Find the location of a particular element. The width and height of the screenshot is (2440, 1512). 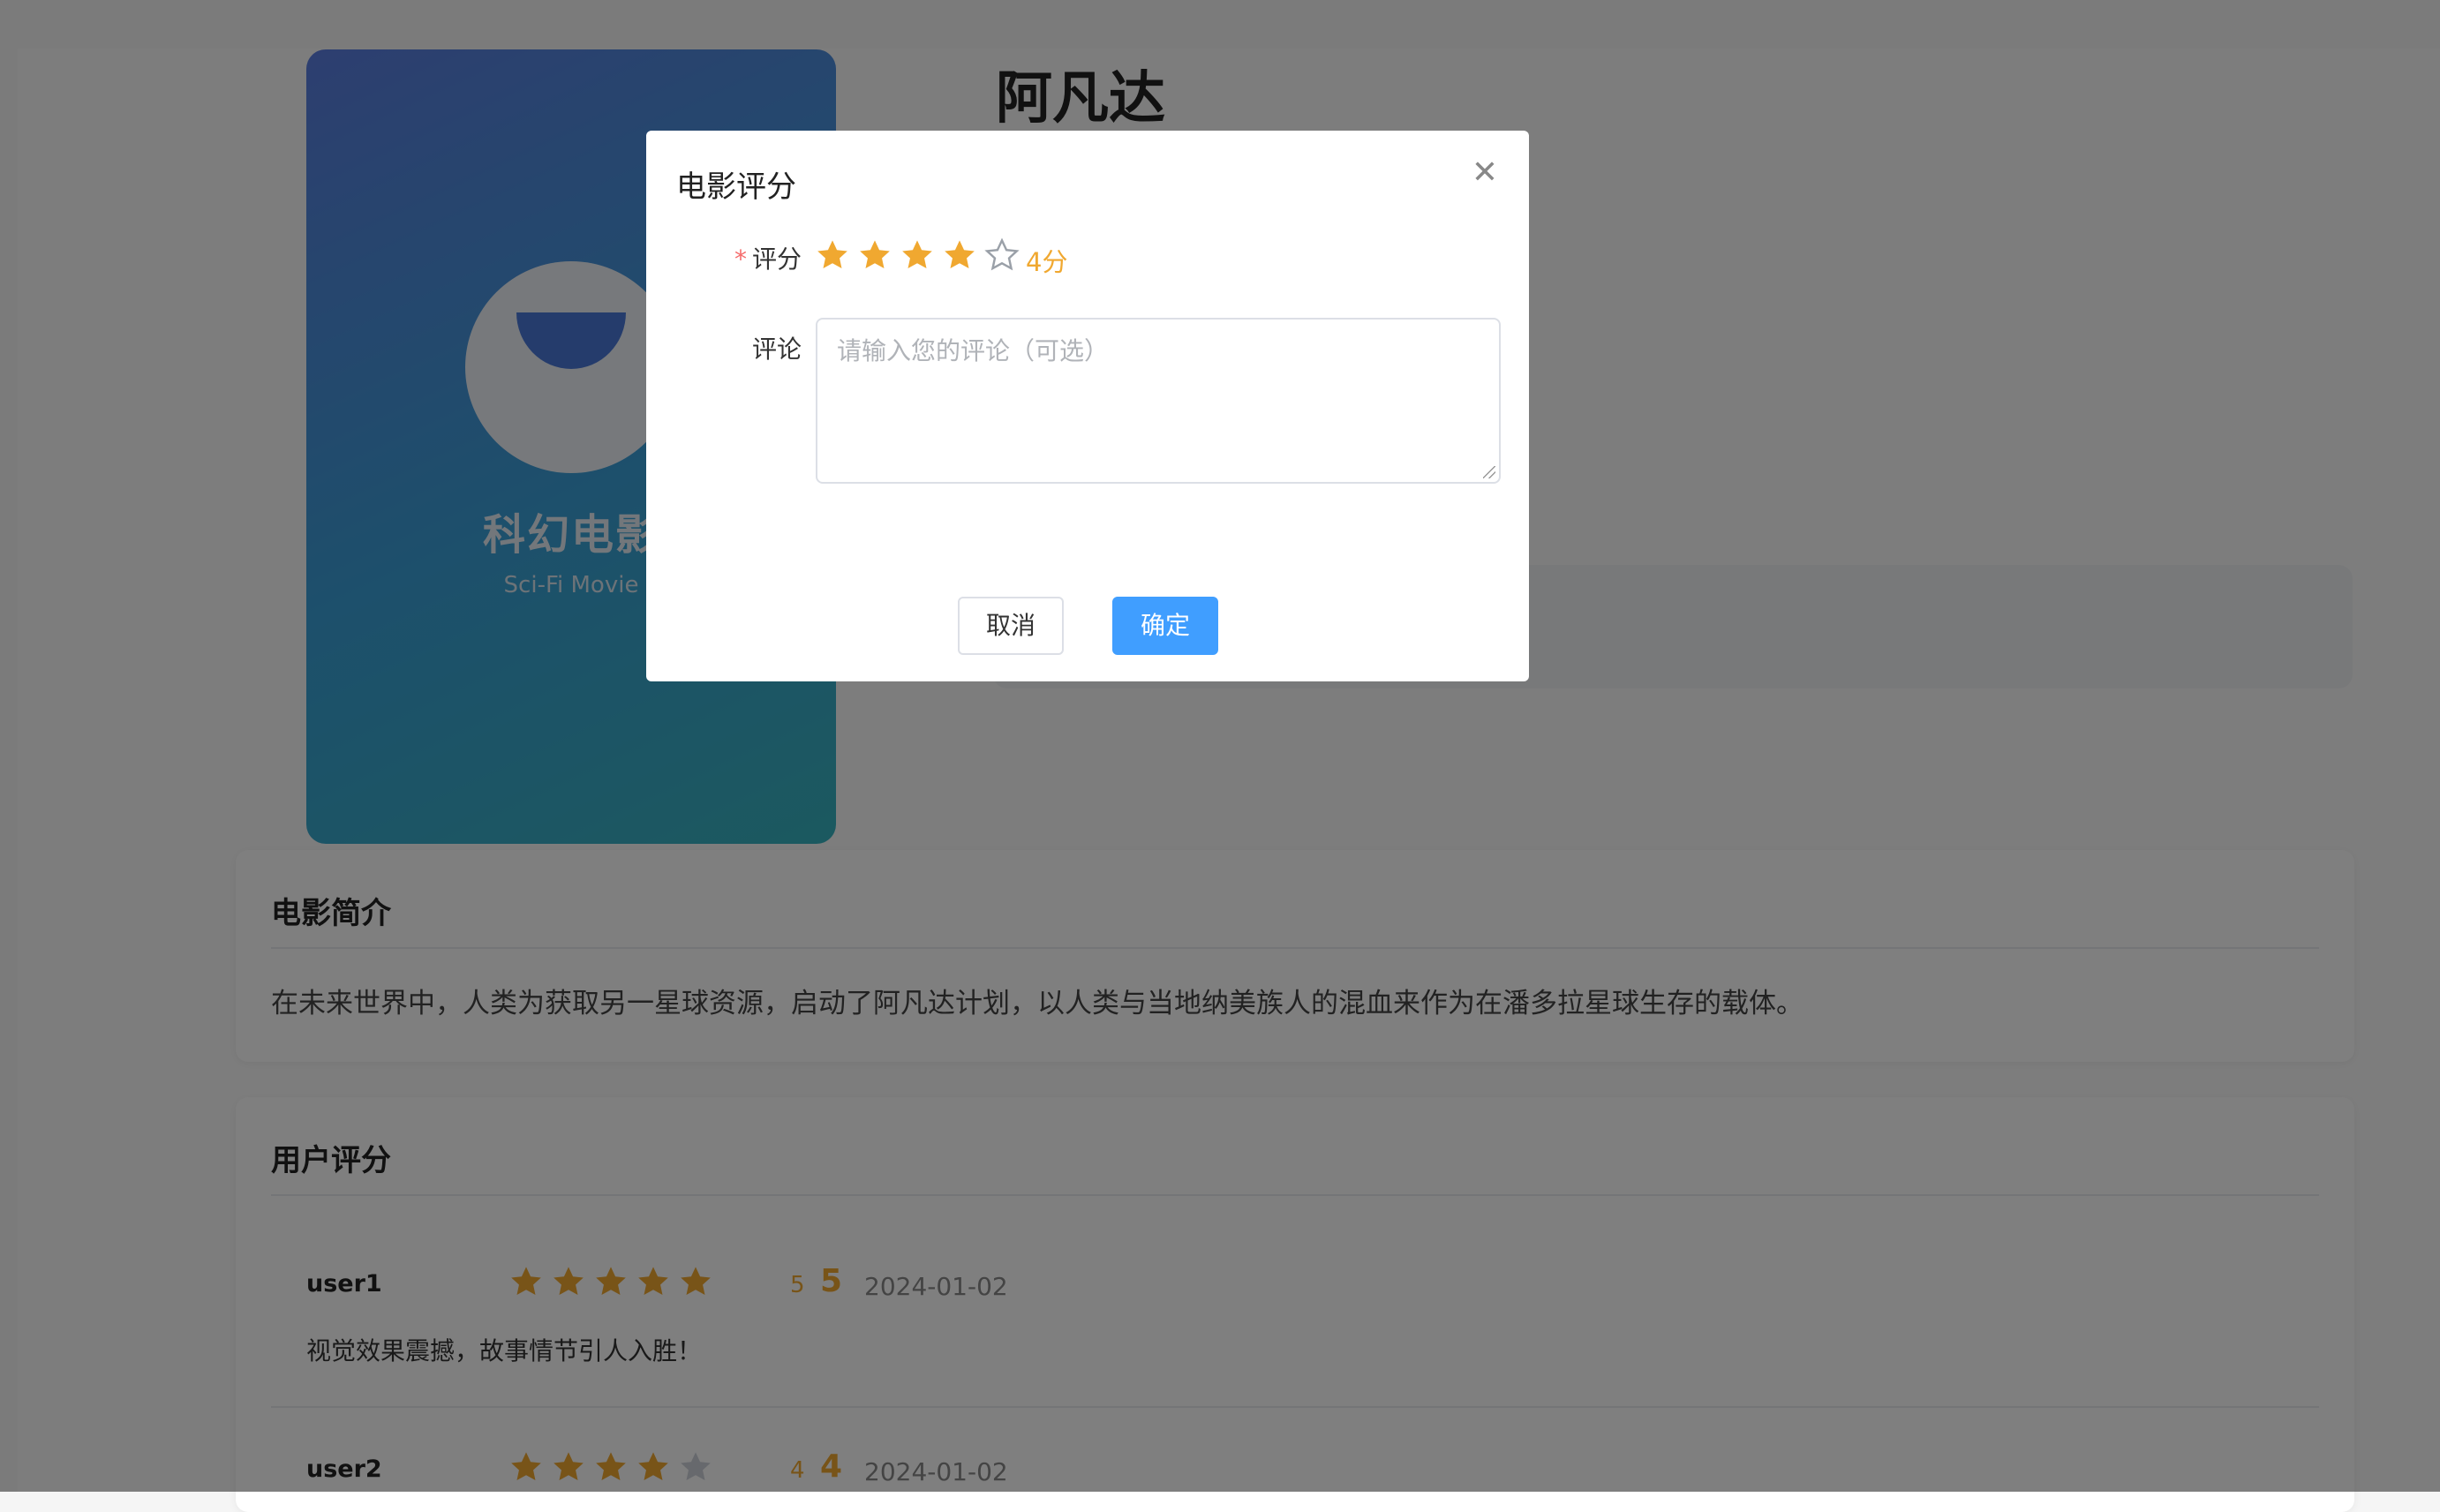

star-outline-icon is located at coordinates (1001, 255).